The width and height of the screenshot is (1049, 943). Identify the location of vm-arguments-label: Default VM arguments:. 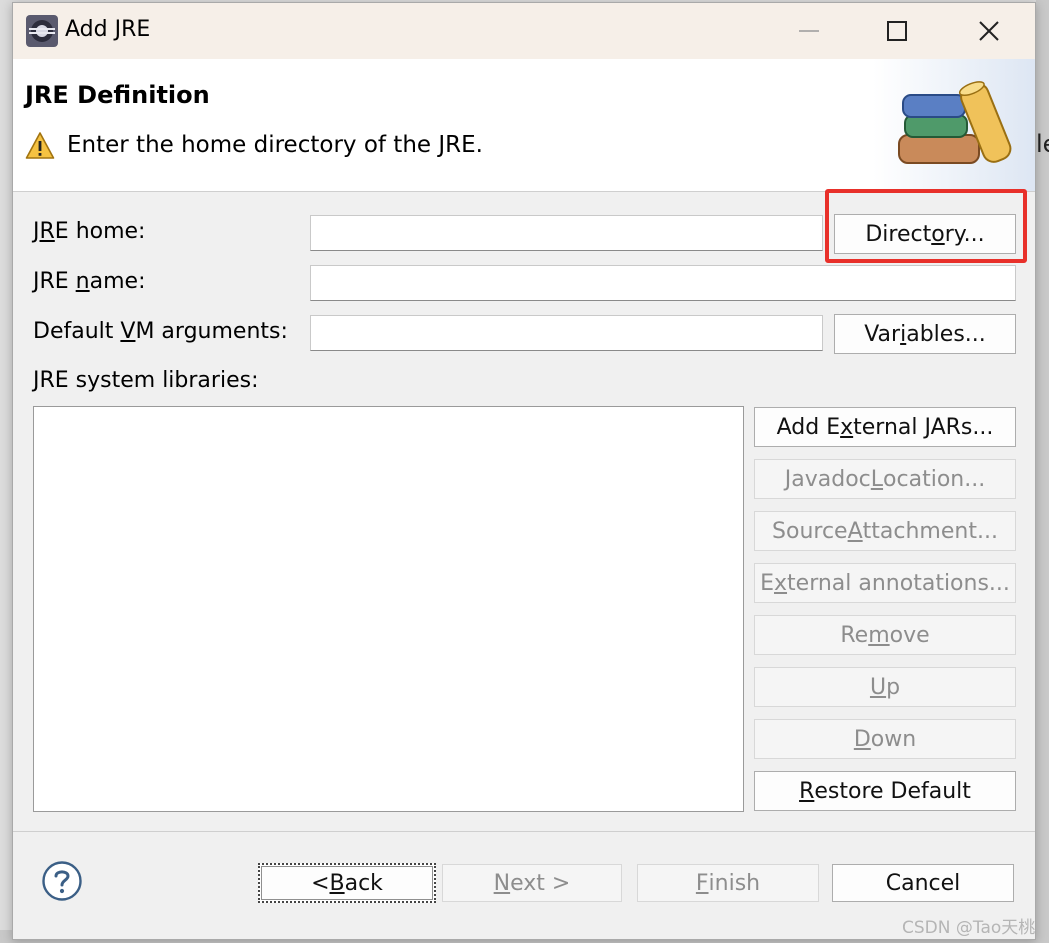
(160, 331).